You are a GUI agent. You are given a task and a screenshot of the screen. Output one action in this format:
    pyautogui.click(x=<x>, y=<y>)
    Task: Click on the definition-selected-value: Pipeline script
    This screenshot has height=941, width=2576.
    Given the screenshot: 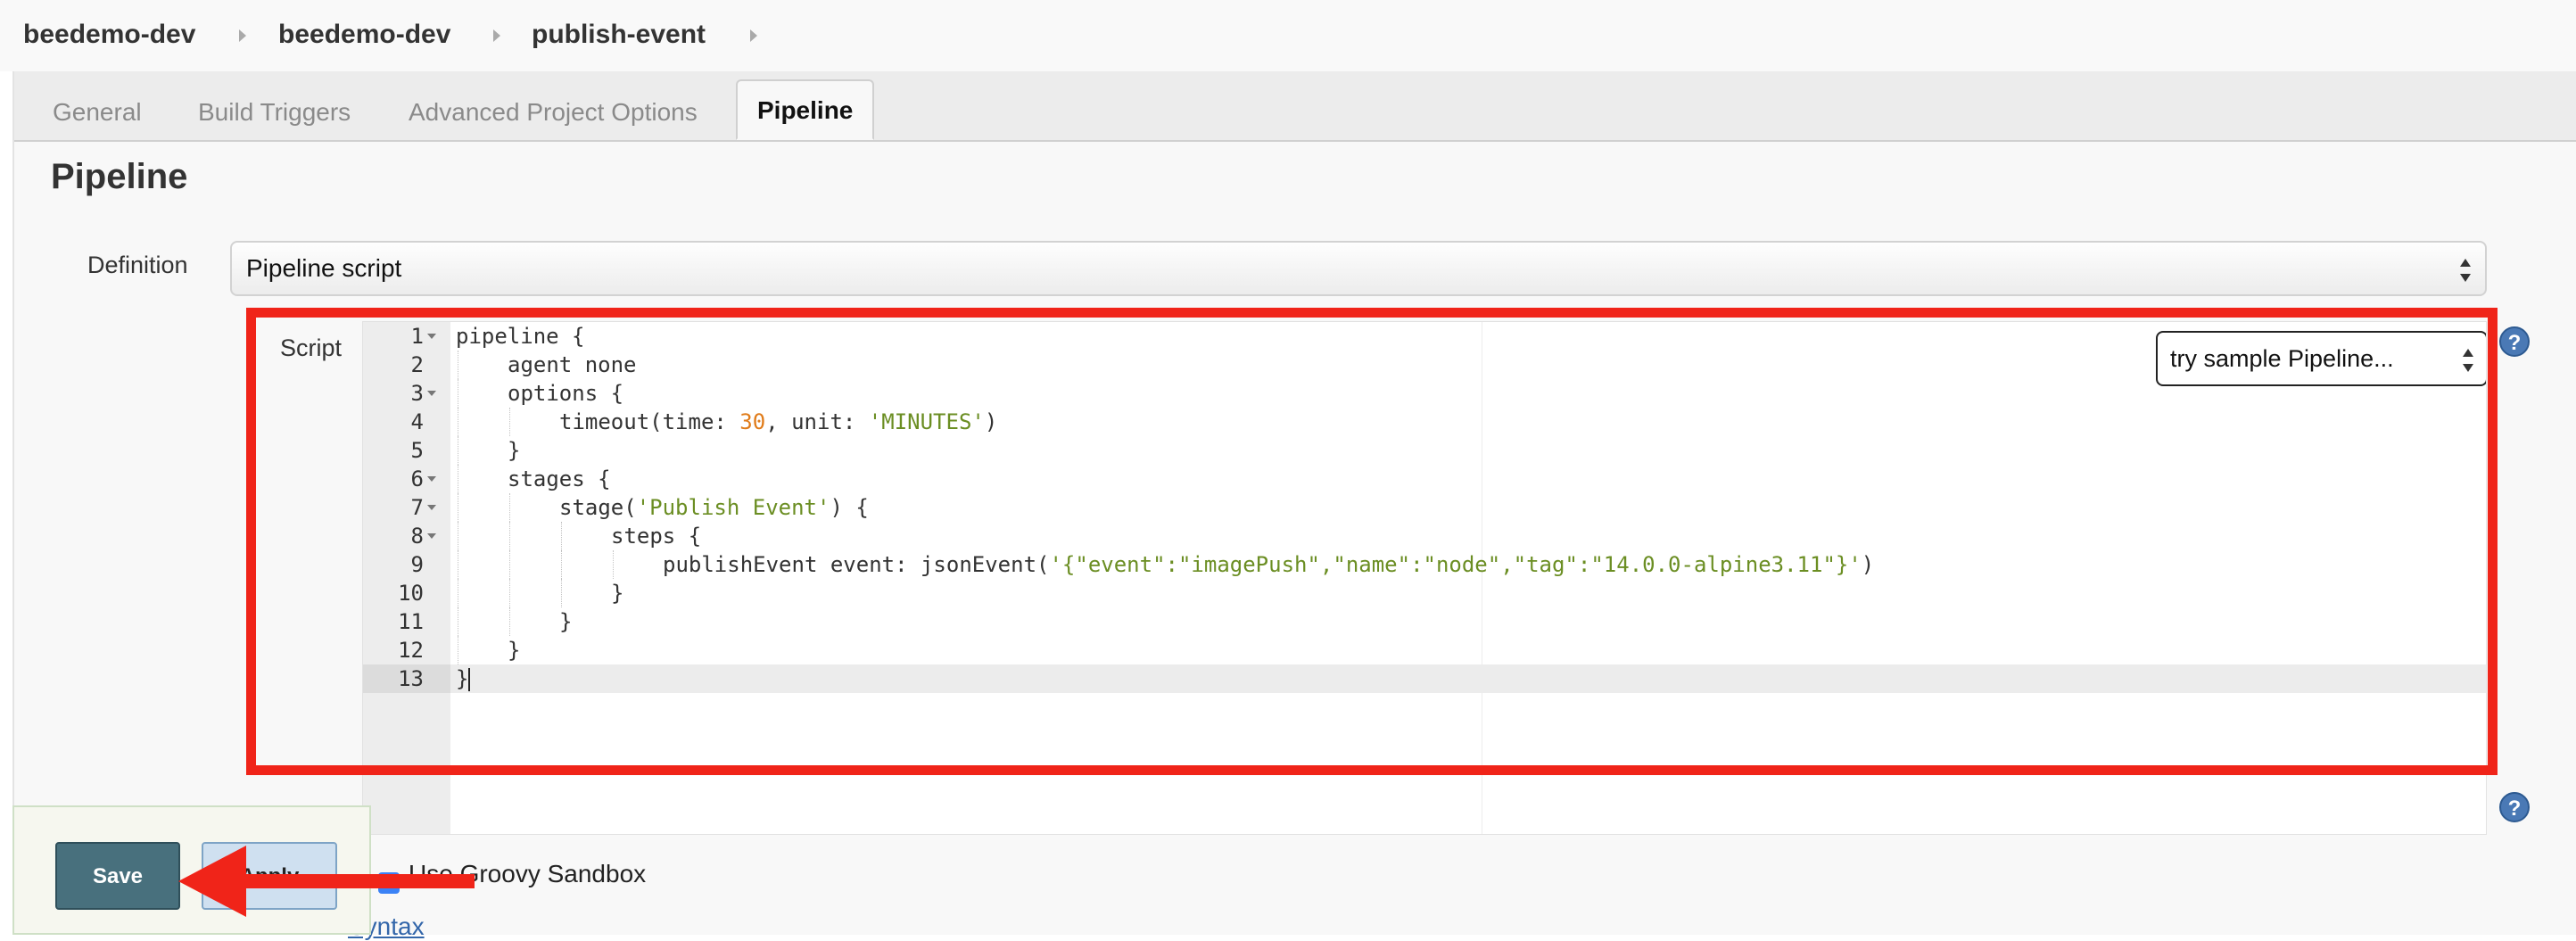 What is the action you would take?
    pyautogui.click(x=324, y=268)
    